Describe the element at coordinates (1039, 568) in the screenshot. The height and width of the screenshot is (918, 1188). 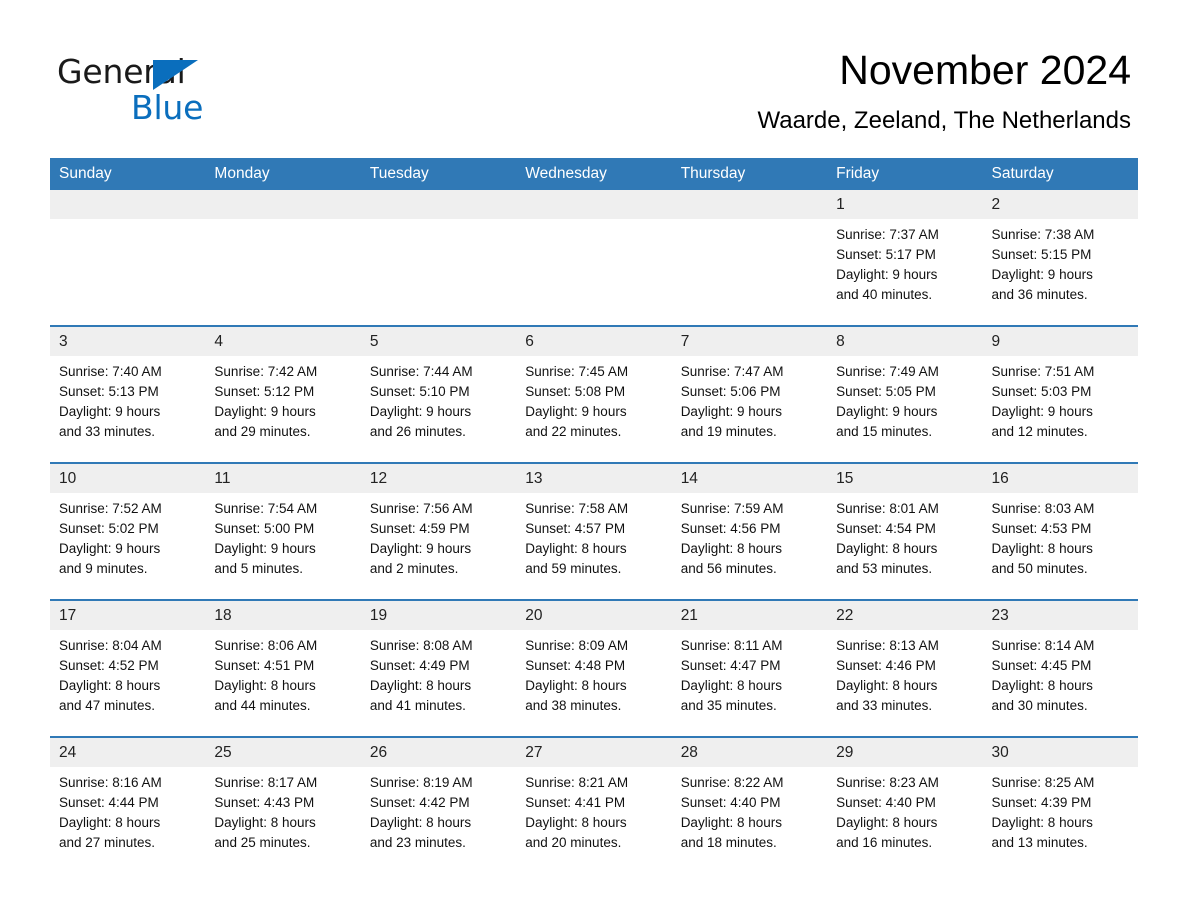
I see `day-detail-line: and 50 minutes.` at that location.